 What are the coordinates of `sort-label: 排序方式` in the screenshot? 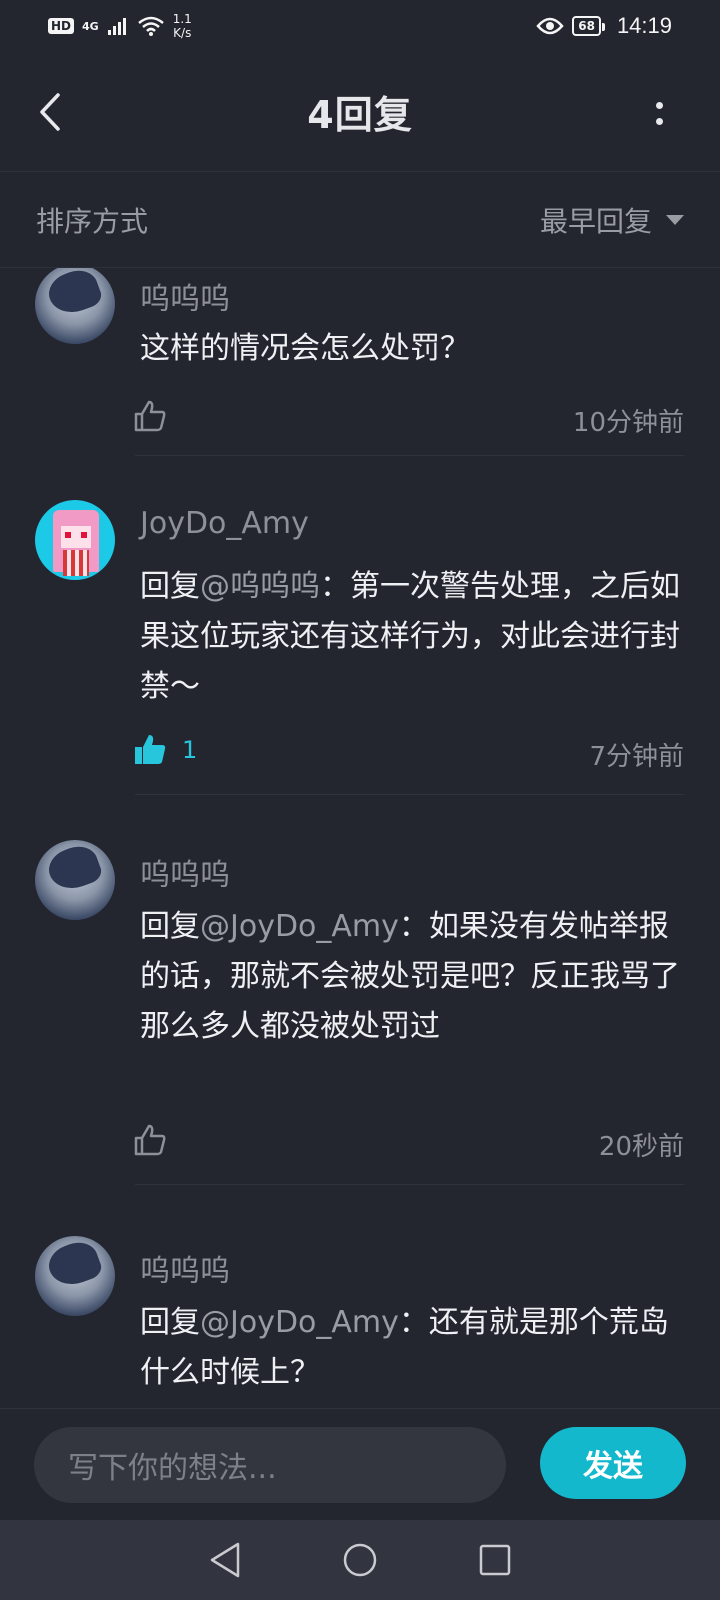 It's located at (92, 221).